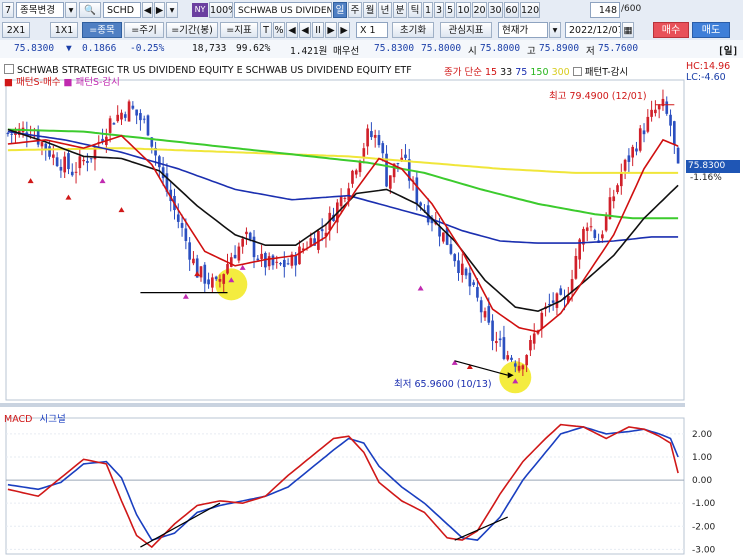 This screenshot has height=556, width=743. I want to click on item-button: =종목, so click(102, 30).